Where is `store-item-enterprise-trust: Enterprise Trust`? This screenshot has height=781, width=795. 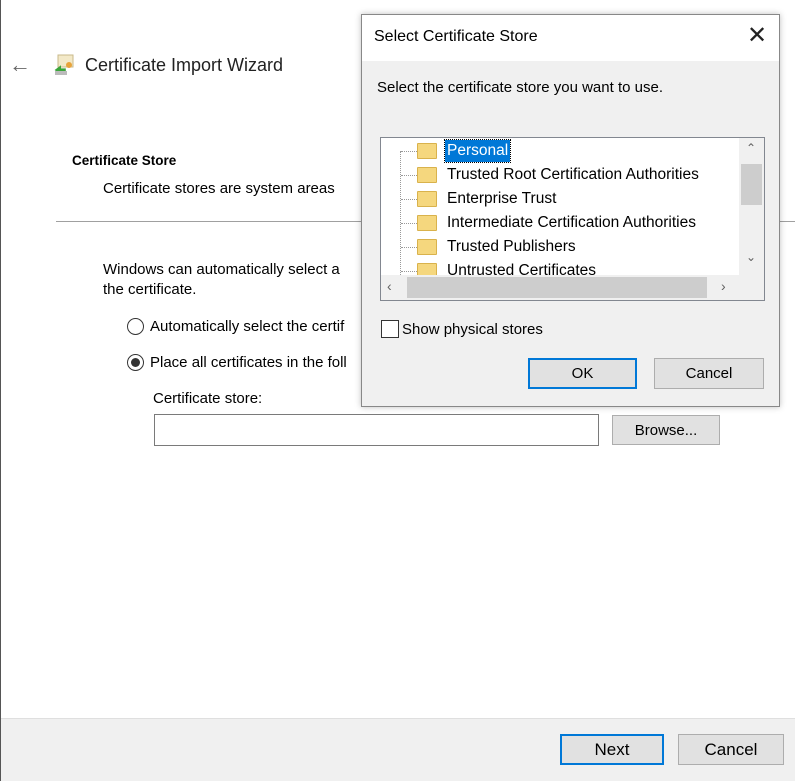 store-item-enterprise-trust: Enterprise Trust is located at coordinates (501, 199).